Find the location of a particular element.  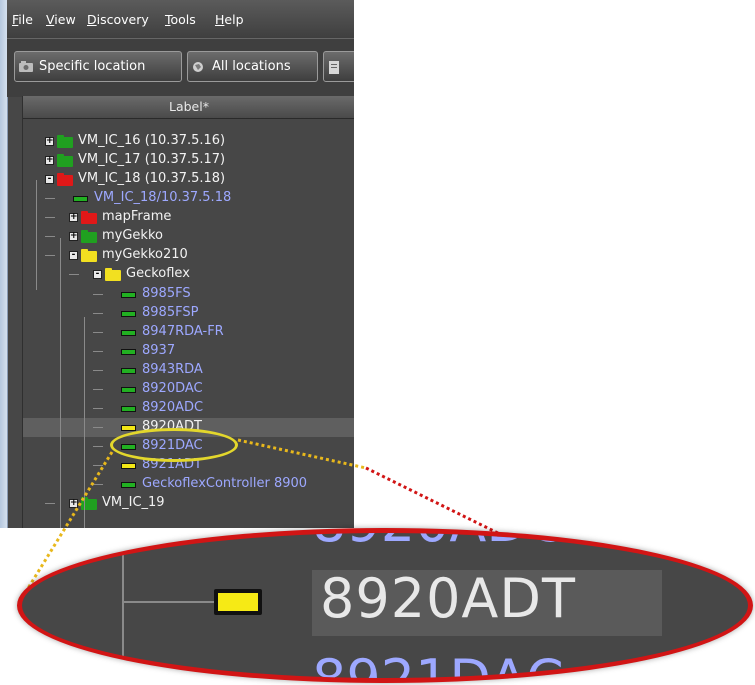

connector-line-right-yellow is located at coordinates (302, 454).